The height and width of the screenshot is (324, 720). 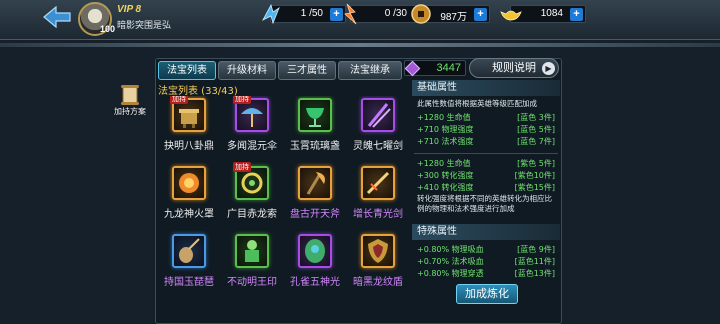 I want to click on gold-ingot-icon, so click(x=511, y=15).